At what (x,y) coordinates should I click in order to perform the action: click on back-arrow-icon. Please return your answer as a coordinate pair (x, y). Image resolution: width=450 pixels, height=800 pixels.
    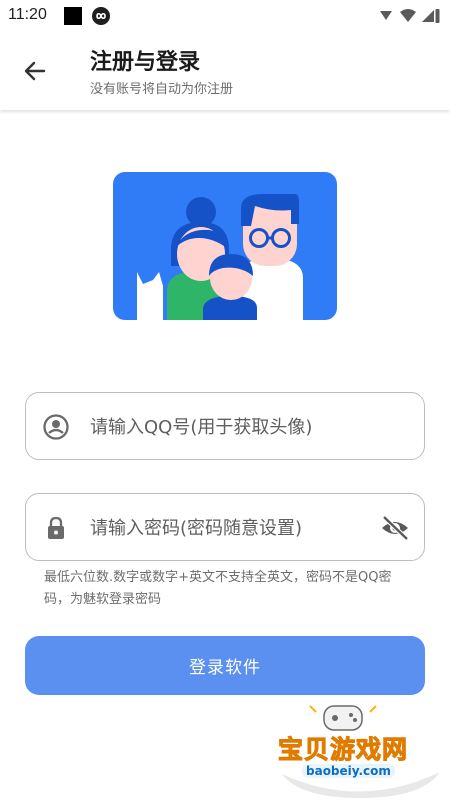
    Looking at the image, I should click on (35, 71).